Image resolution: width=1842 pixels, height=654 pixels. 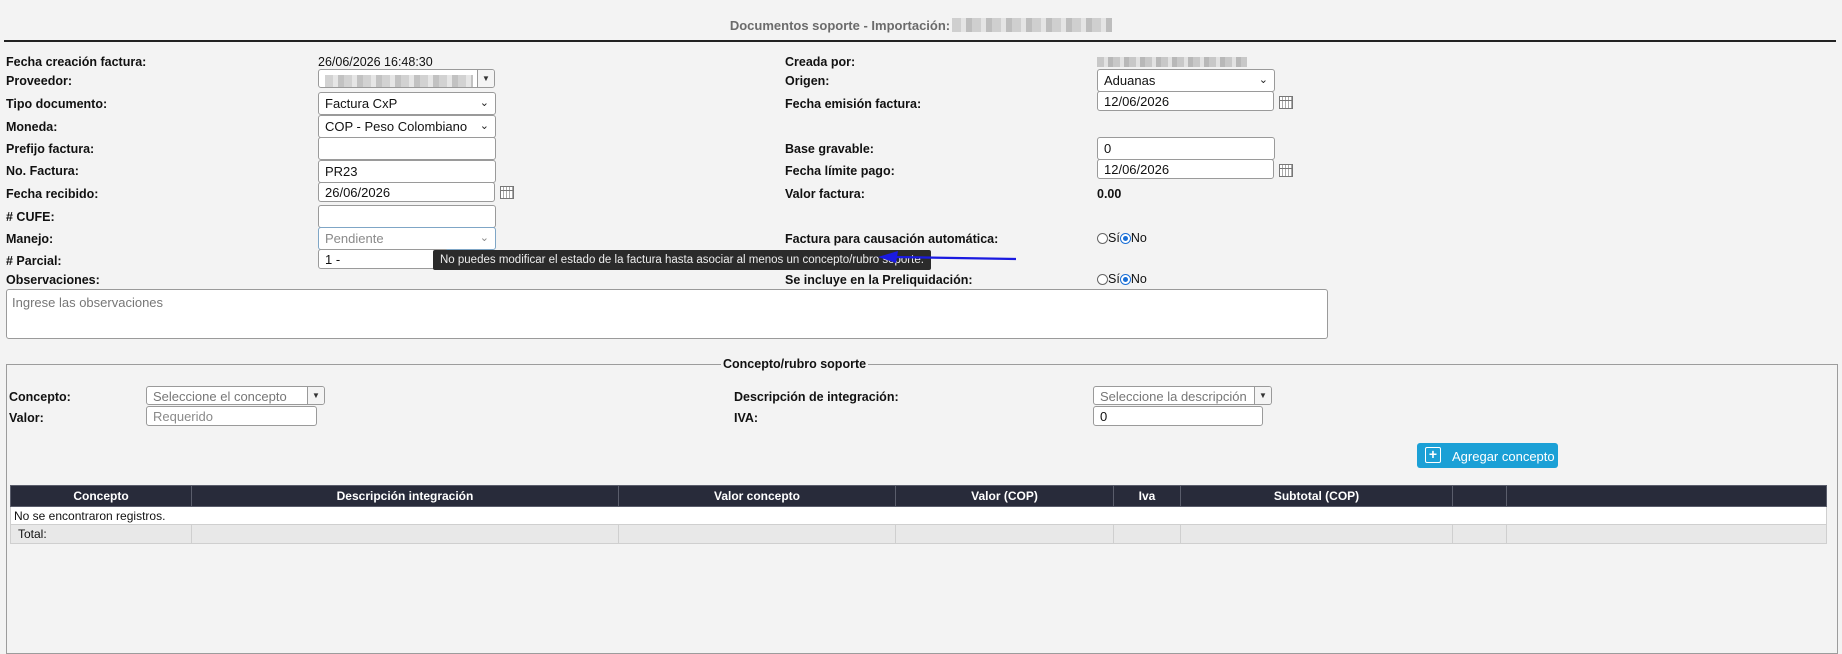 What do you see at coordinates (825, 194) in the screenshot?
I see `valor-factura-label: Valor factura:` at bounding box center [825, 194].